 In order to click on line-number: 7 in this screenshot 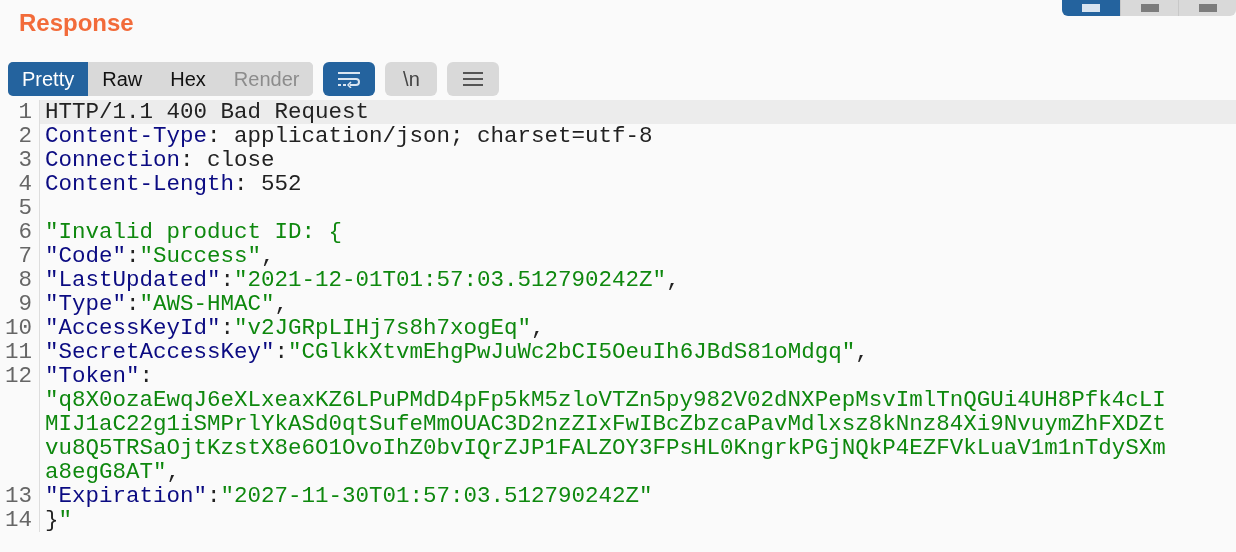, I will do `click(25, 256)`.